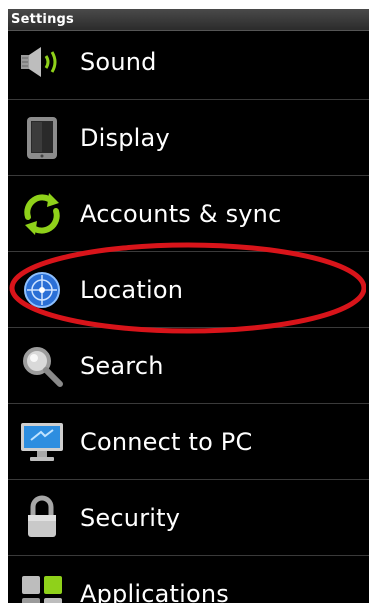 Image resolution: width=380 pixels, height=603 pixels. Describe the element at coordinates (188, 138) in the screenshot. I see `settings-item-display: Display` at that location.